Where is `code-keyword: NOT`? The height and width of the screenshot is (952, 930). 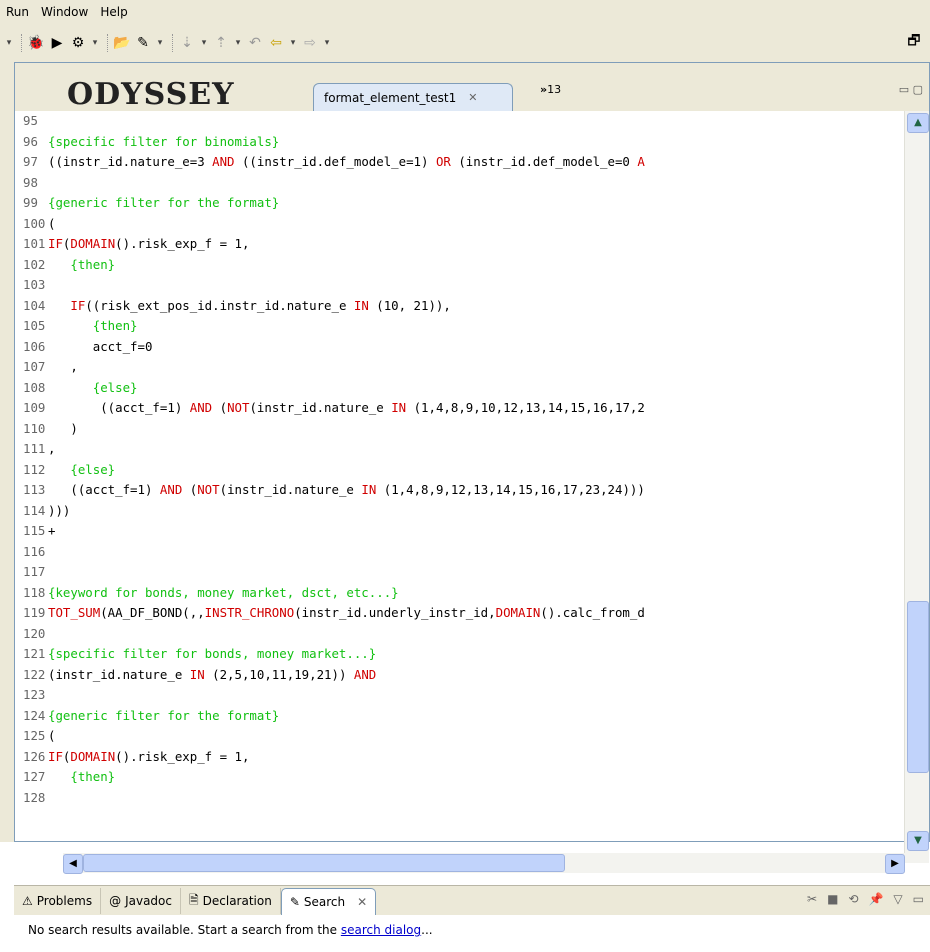 code-keyword: NOT is located at coordinates (238, 407).